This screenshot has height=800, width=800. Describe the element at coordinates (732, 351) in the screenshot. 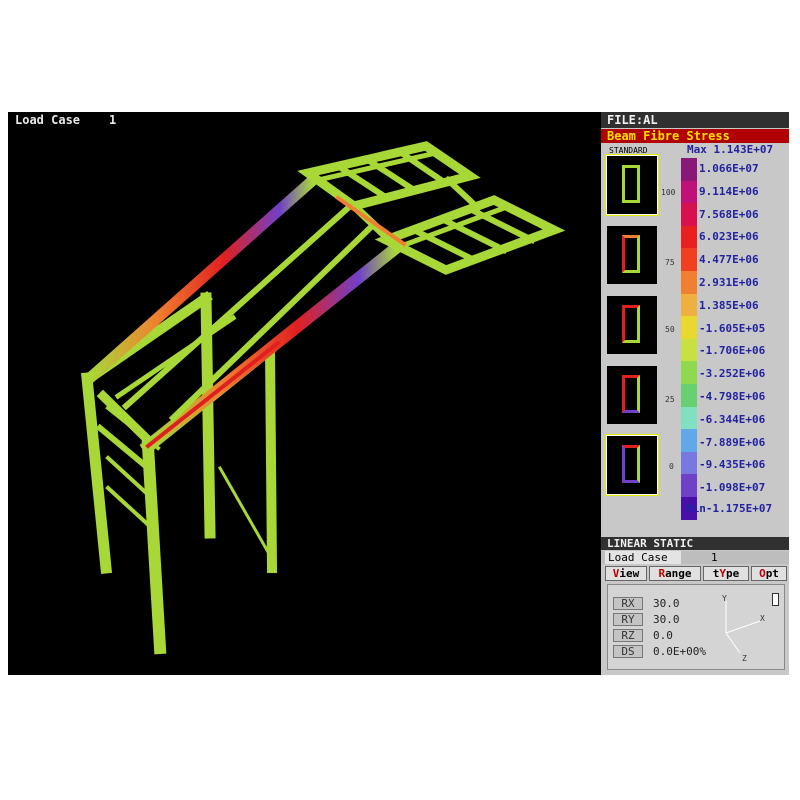

I see `legend-value: -1.706E+06` at that location.